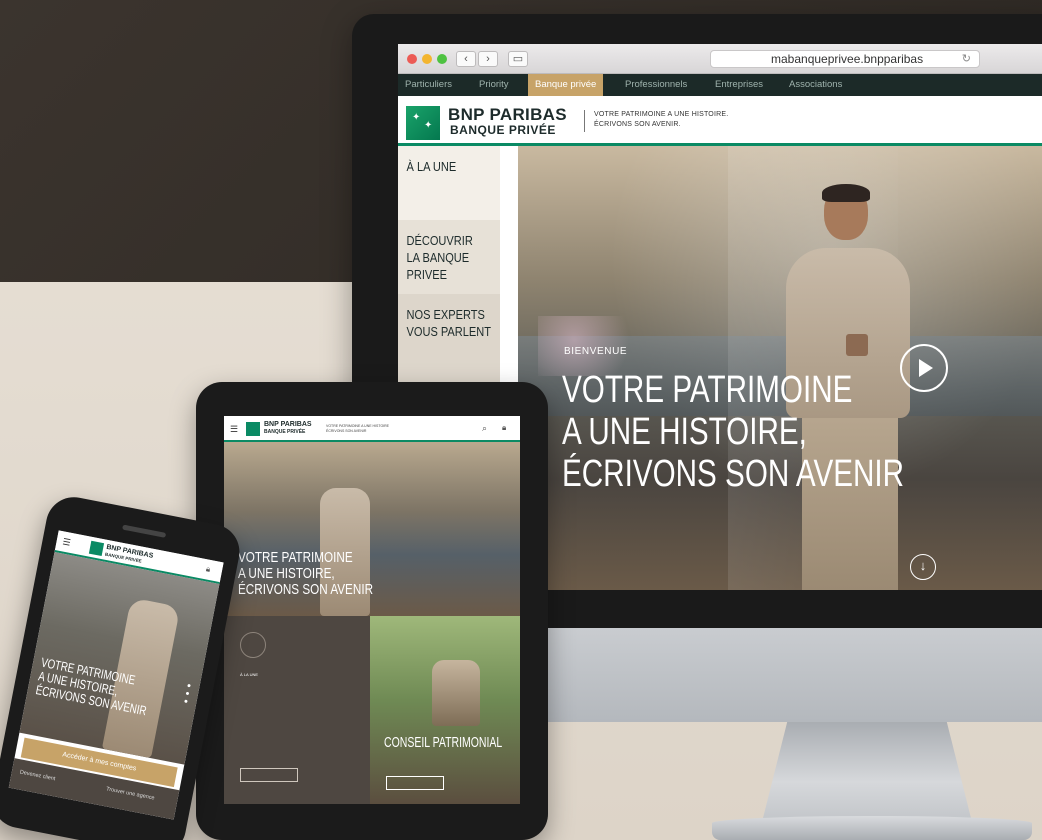 This screenshot has height=840, width=1042. I want to click on forward-button: ›, so click(488, 59).